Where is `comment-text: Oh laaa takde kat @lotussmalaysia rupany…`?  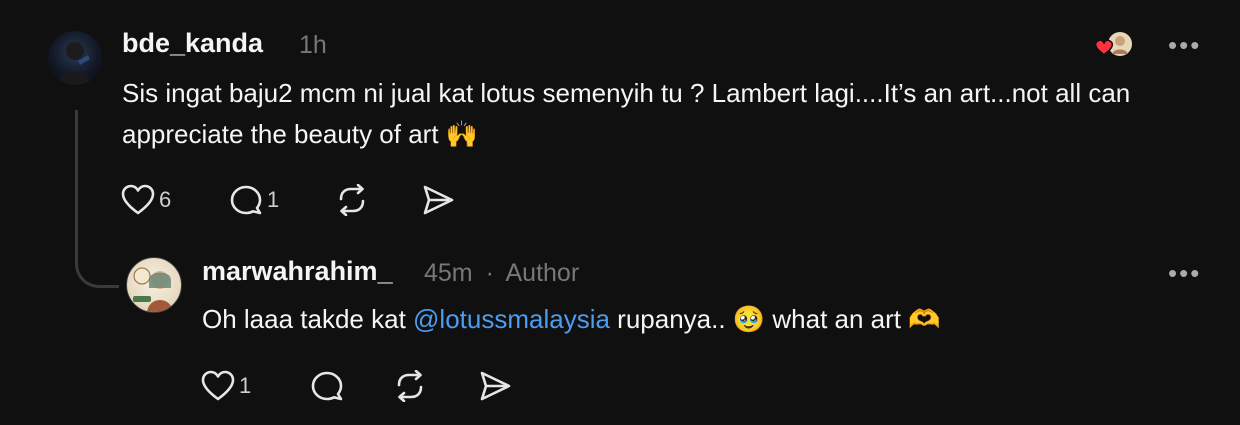 comment-text: Oh laaa takde kat @lotussmalaysia rupany… is located at coordinates (692, 319).